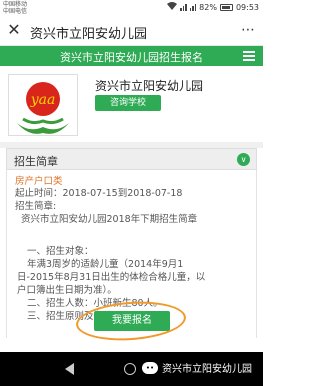  I want to click on item-1-text-1: 年满3周岁的适龄儿童（2014年9月1, so click(105, 264).